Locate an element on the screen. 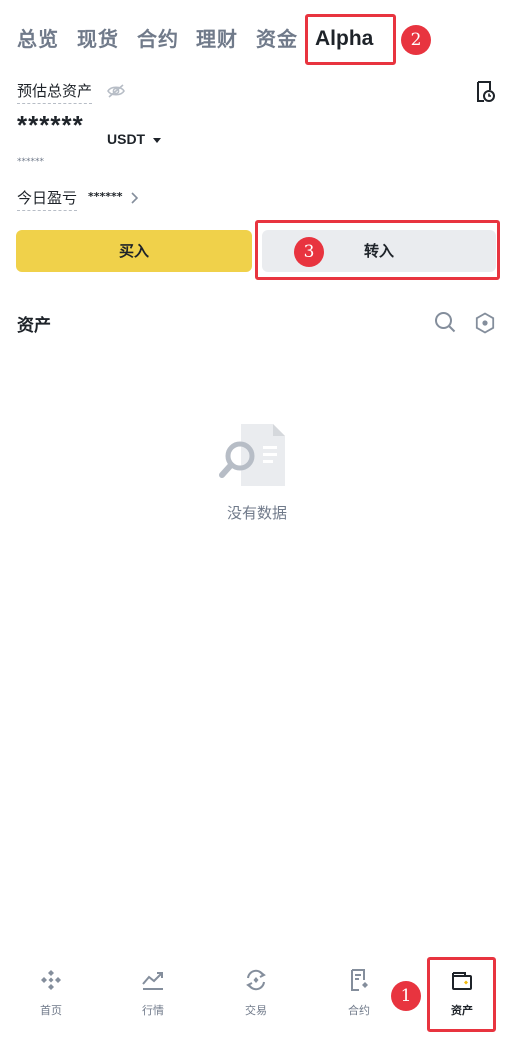 The width and height of the screenshot is (514, 1043). nav-trade: 交易 is located at coordinates (256, 1000).